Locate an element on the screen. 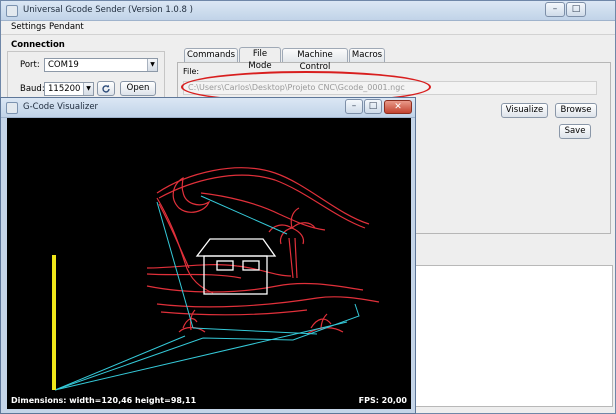 This screenshot has height=414, width=616. close-button: ✕ is located at coordinates (398, 107).